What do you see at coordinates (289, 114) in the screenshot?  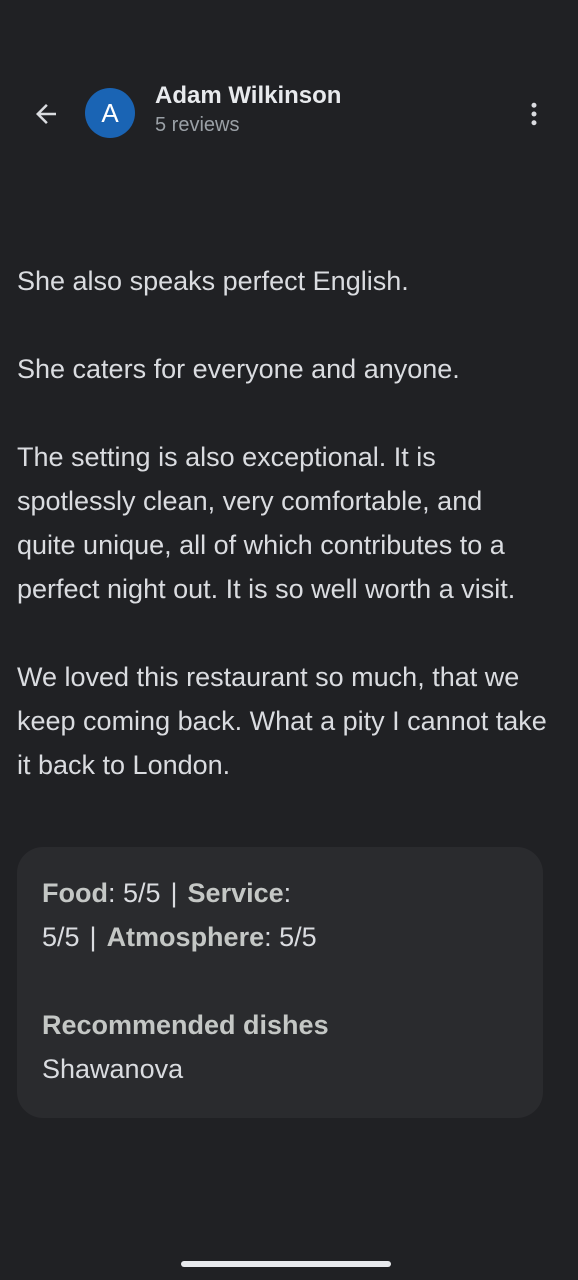 I see `review-header: A Adam Wilkinson 5 reviews` at bounding box center [289, 114].